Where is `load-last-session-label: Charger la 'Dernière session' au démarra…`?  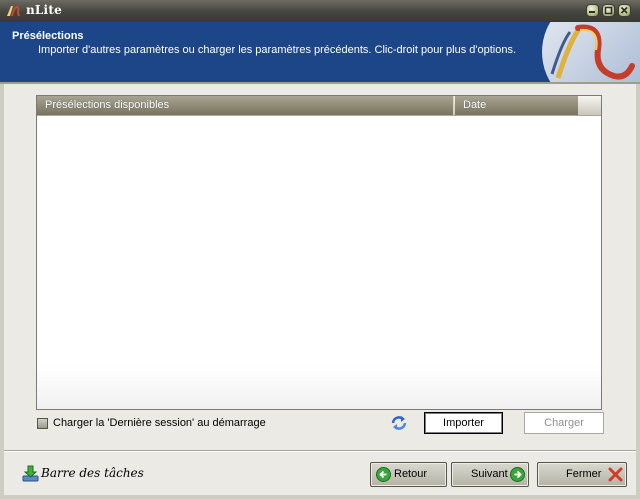 load-last-session-label: Charger la 'Dernière session' au démarra… is located at coordinates (159, 423).